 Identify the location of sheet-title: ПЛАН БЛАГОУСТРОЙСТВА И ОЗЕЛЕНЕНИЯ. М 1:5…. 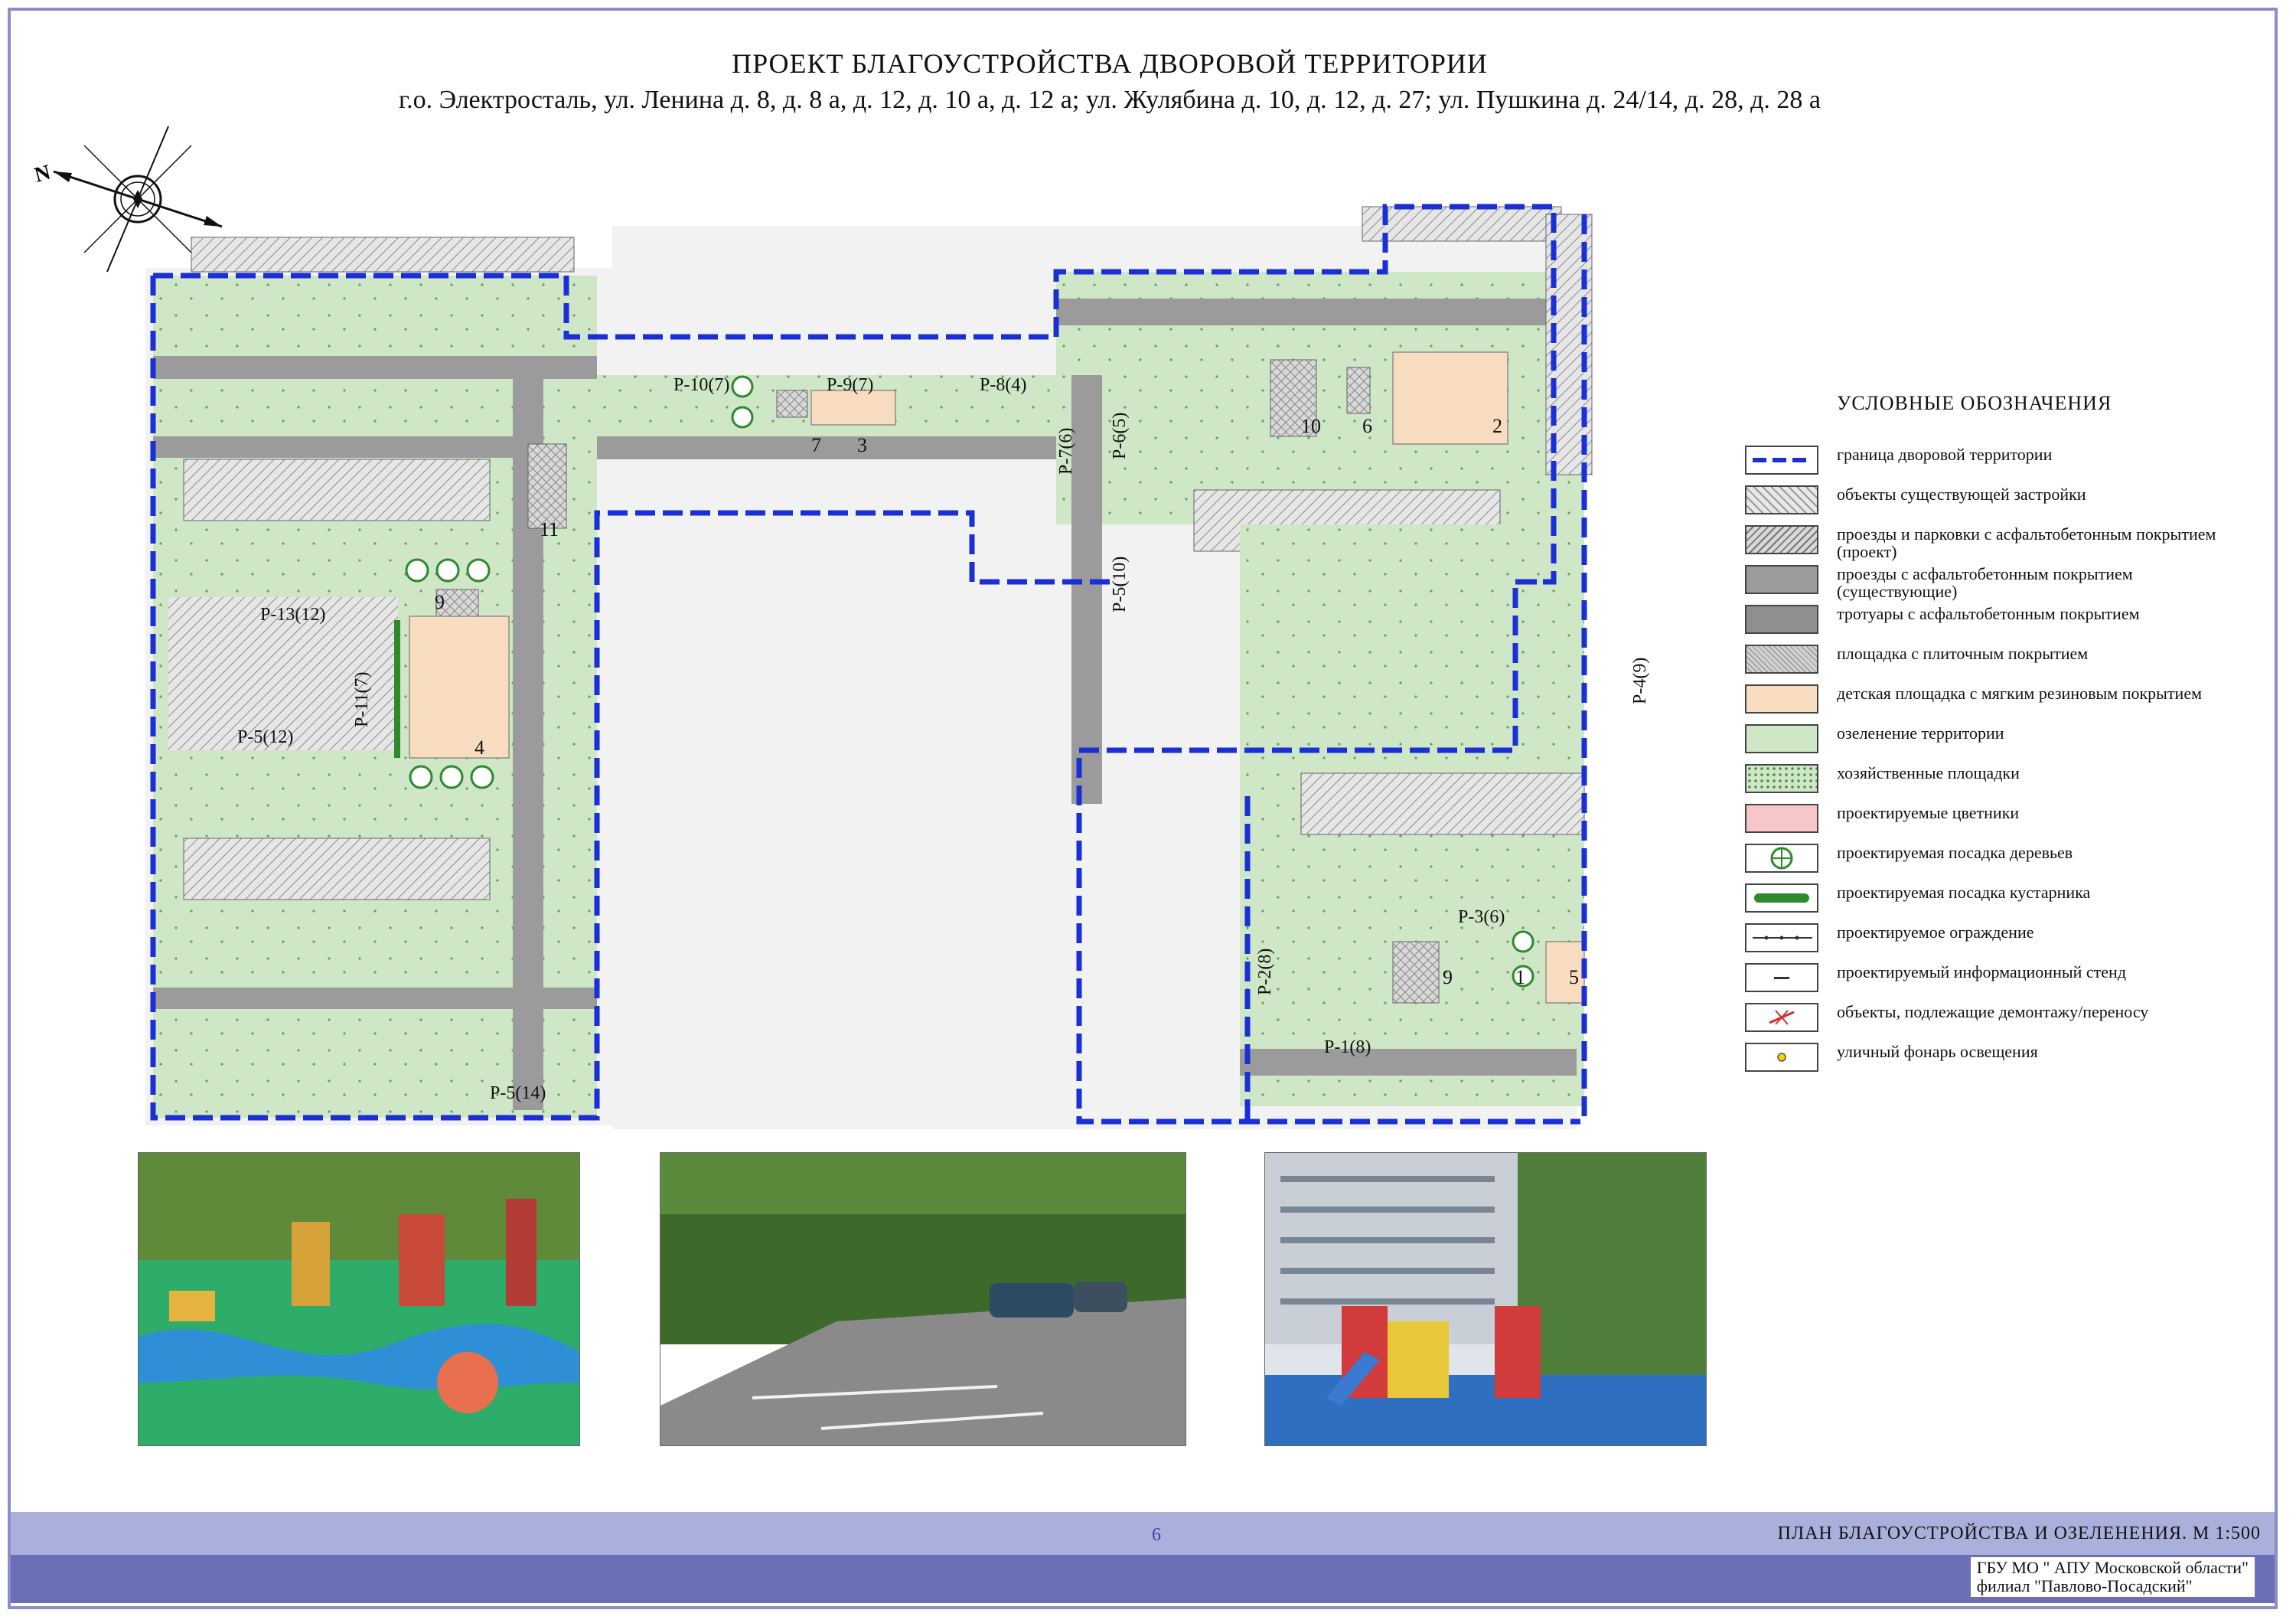
(2019, 1533).